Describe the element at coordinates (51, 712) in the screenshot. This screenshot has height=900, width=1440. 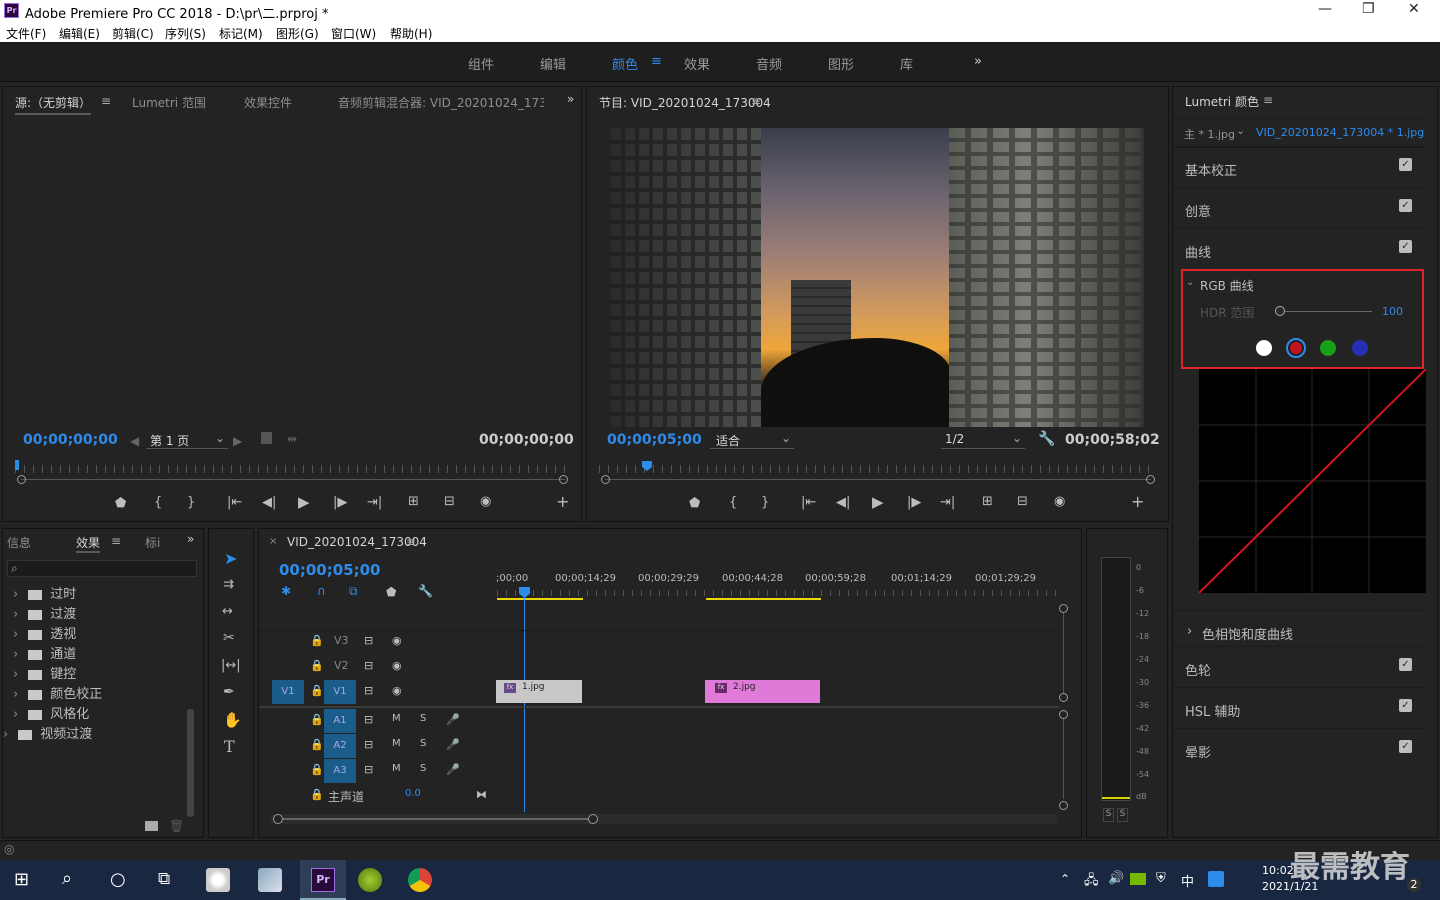
I see `effects-folder-stylize: › 风格化` at that location.